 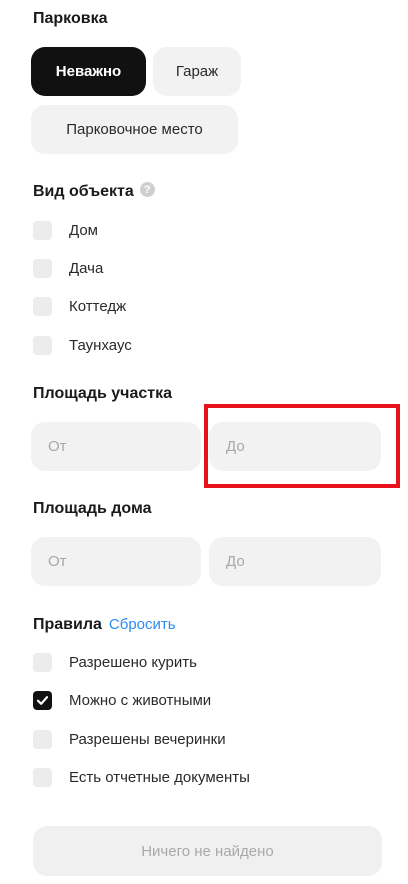 I want to click on checkbox-label: Можно с животными, so click(x=140, y=700).